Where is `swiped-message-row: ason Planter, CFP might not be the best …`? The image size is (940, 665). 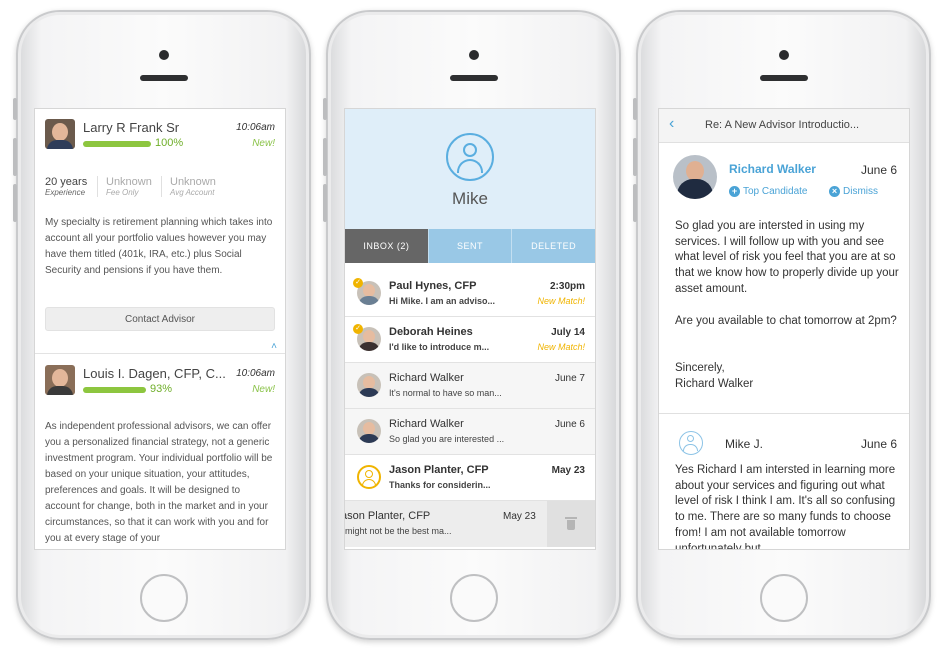
swiped-message-row: ason Planter, CFP might not be the best … is located at coordinates (470, 524).